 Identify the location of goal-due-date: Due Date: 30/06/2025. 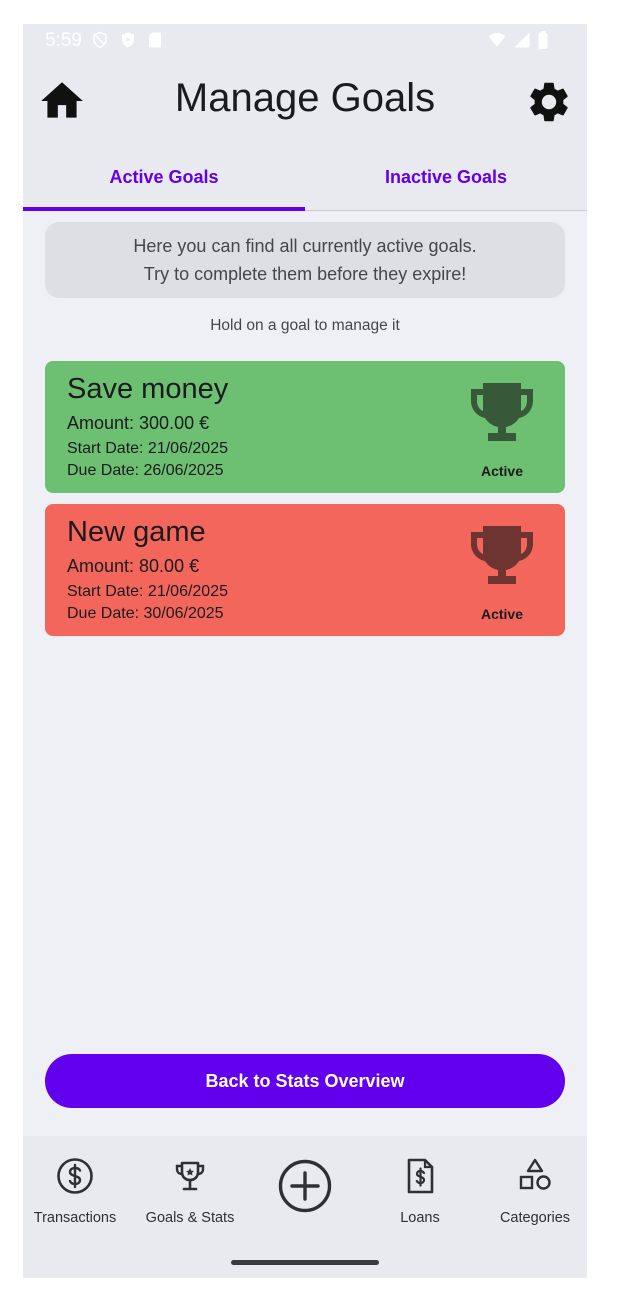
(145, 613).